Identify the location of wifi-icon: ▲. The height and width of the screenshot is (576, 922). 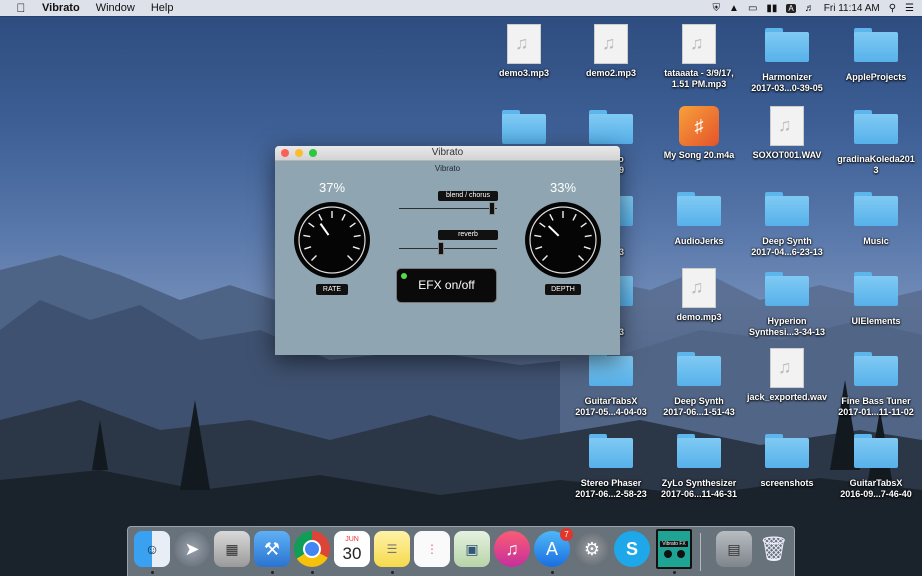
(734, 8).